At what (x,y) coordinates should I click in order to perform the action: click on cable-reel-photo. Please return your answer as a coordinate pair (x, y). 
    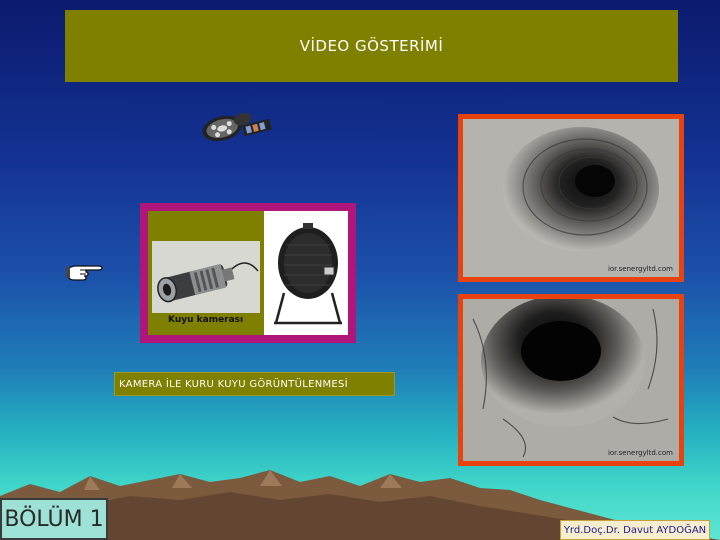
    Looking at the image, I should click on (308, 273).